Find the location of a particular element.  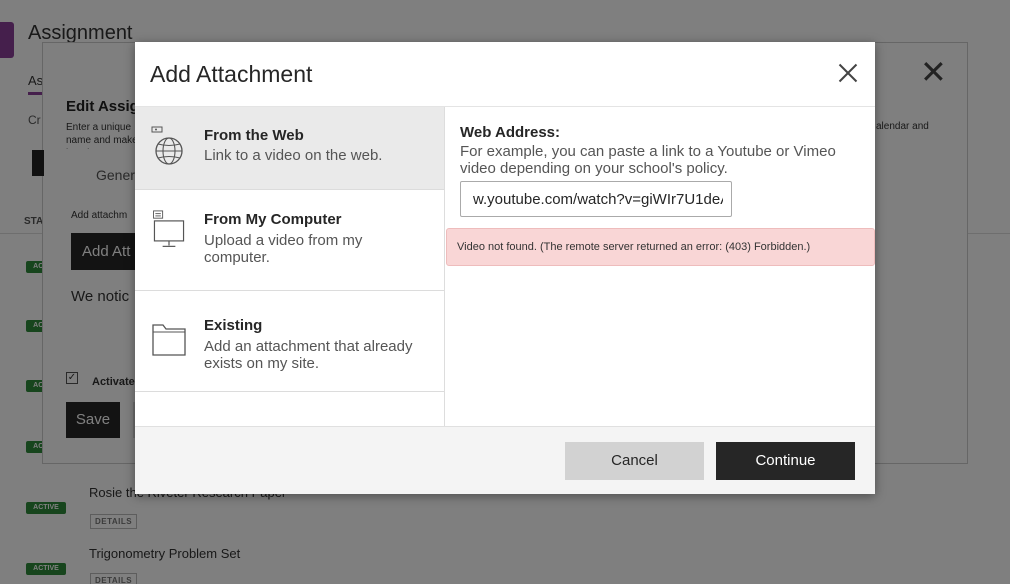

computer-icon is located at coordinates (169, 228).